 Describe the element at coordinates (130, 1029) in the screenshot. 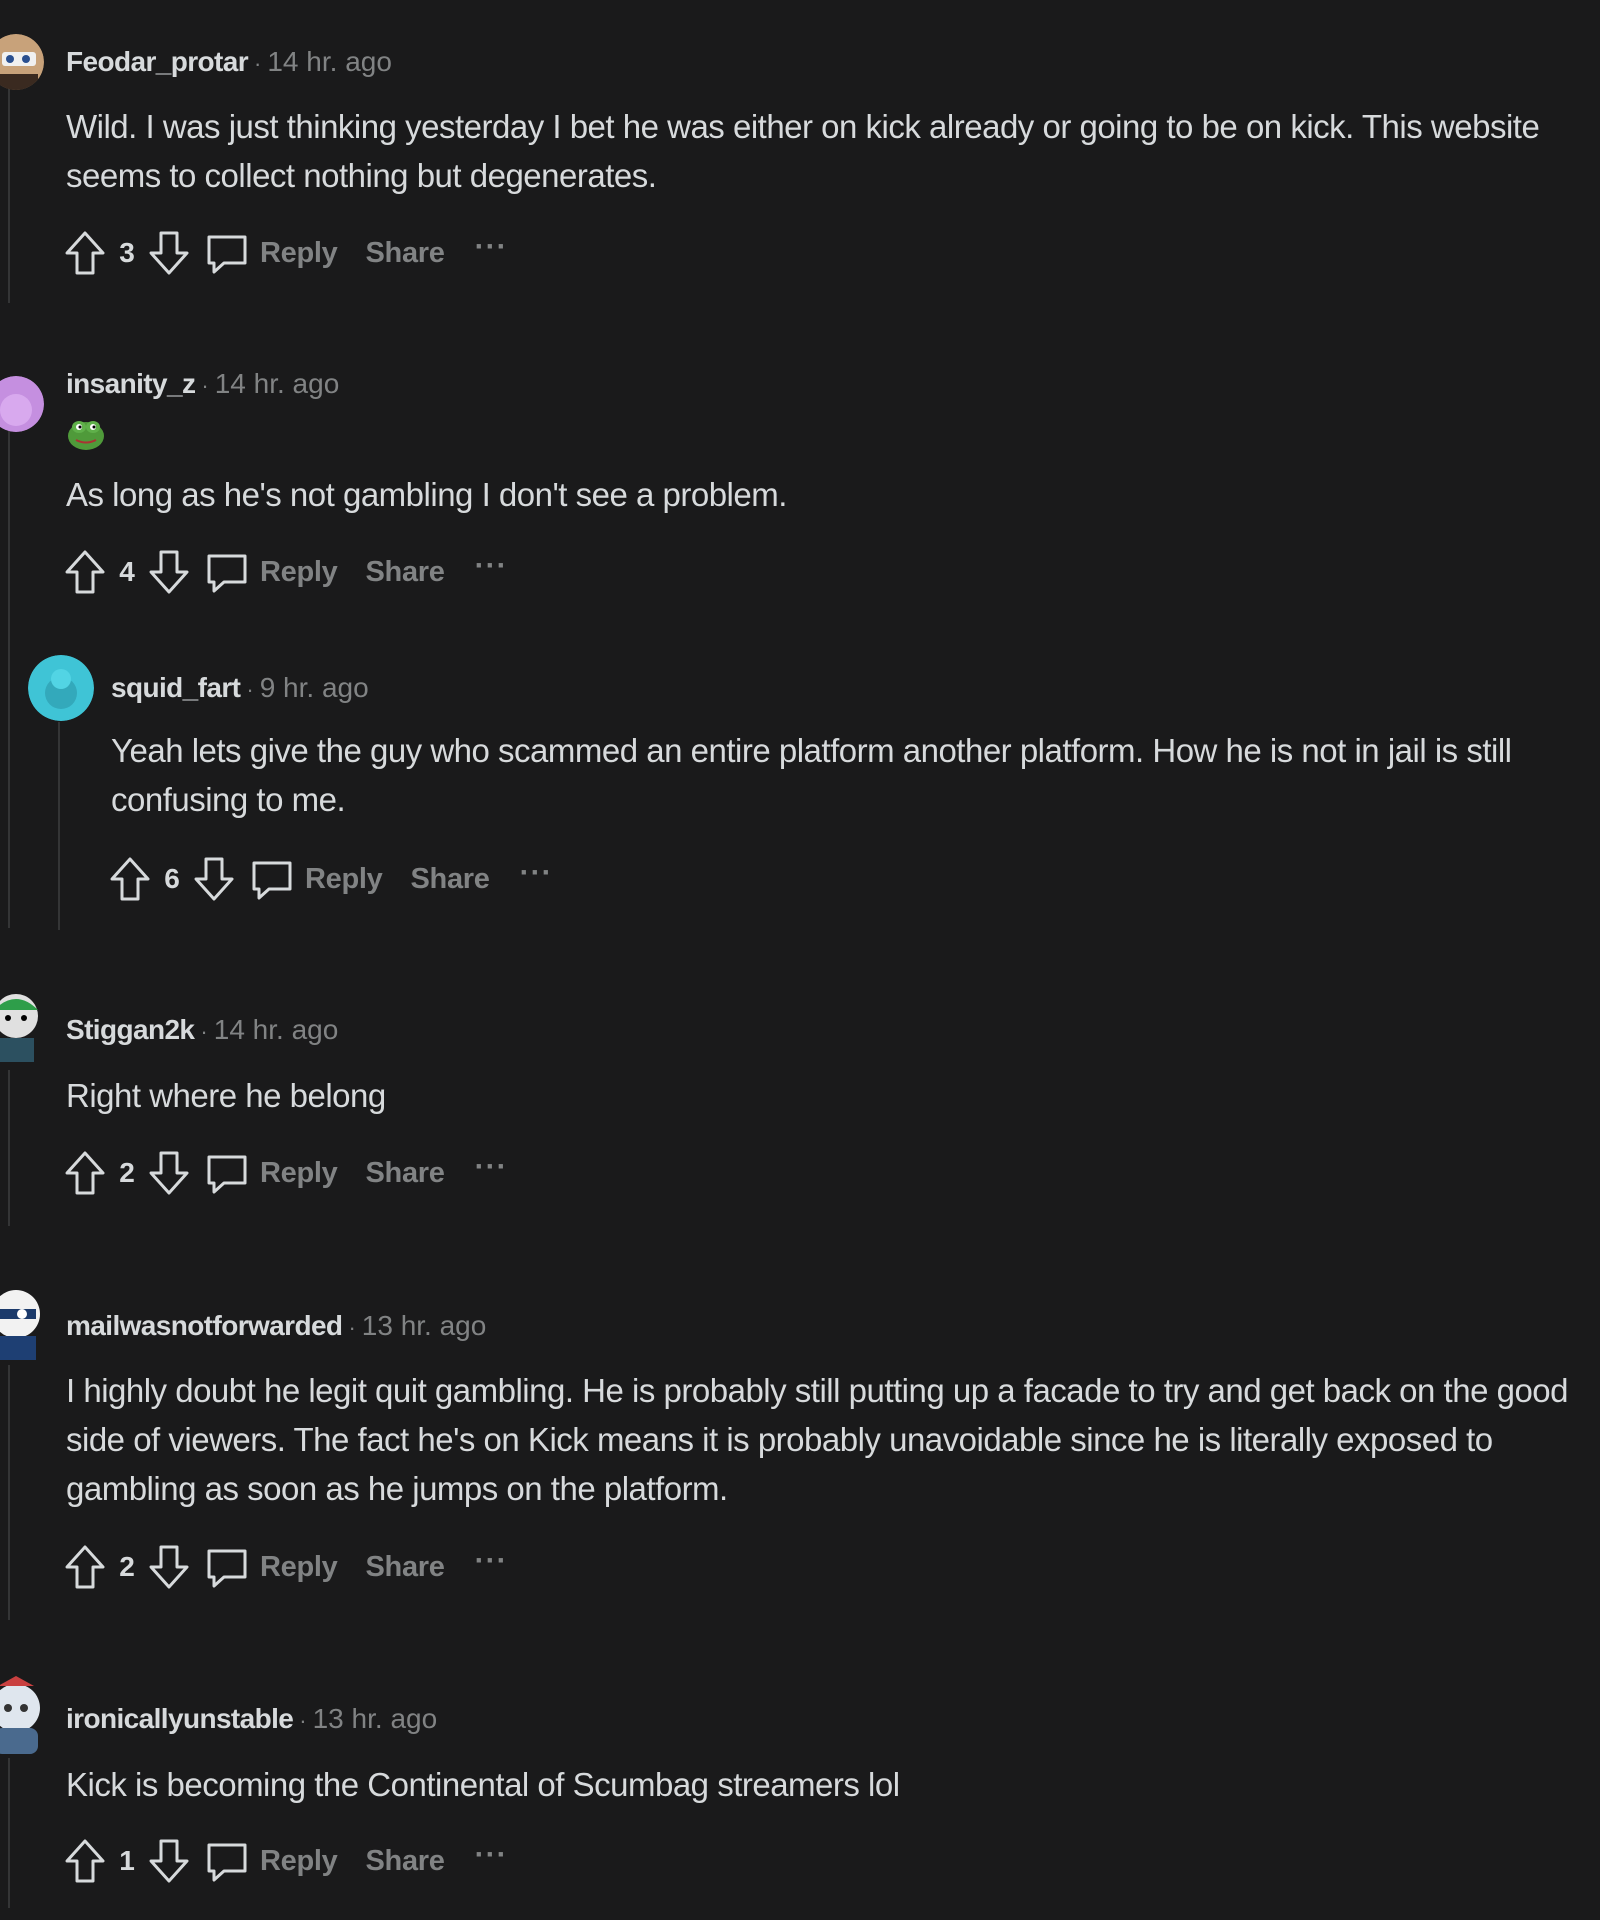

I see `username: Stiggan2k` at that location.